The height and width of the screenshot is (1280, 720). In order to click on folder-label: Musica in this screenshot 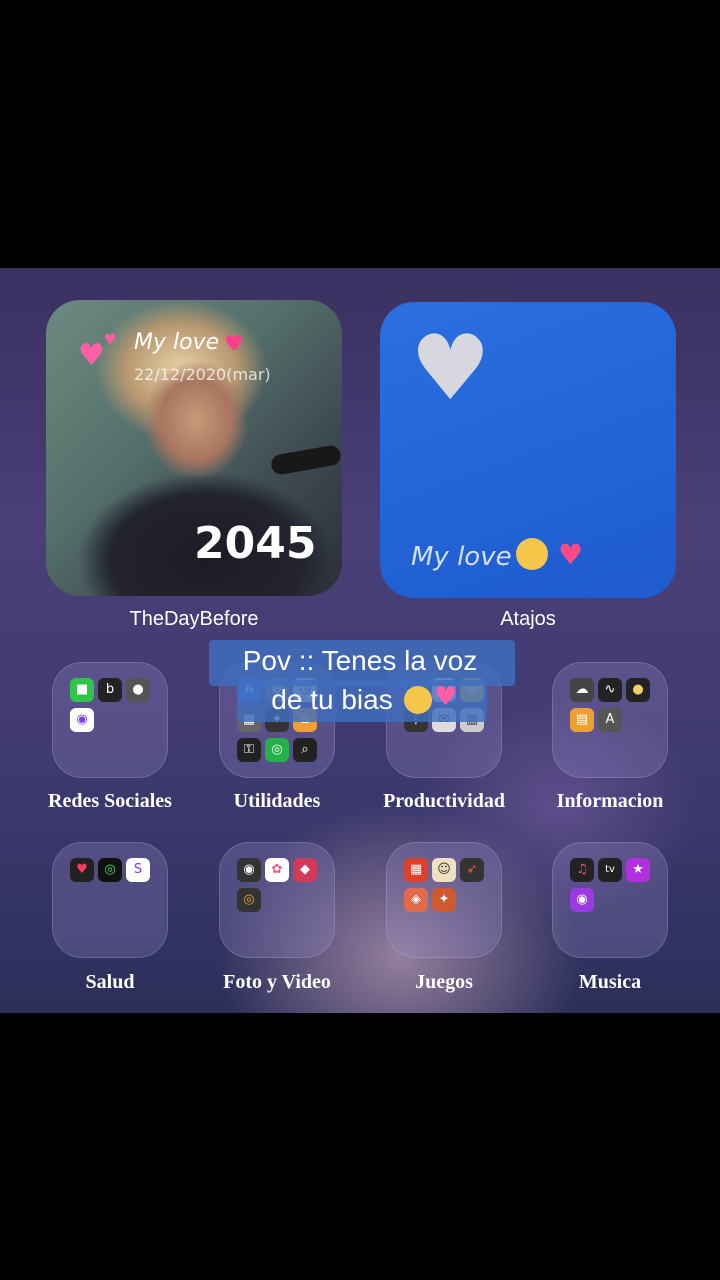, I will do `click(610, 982)`.